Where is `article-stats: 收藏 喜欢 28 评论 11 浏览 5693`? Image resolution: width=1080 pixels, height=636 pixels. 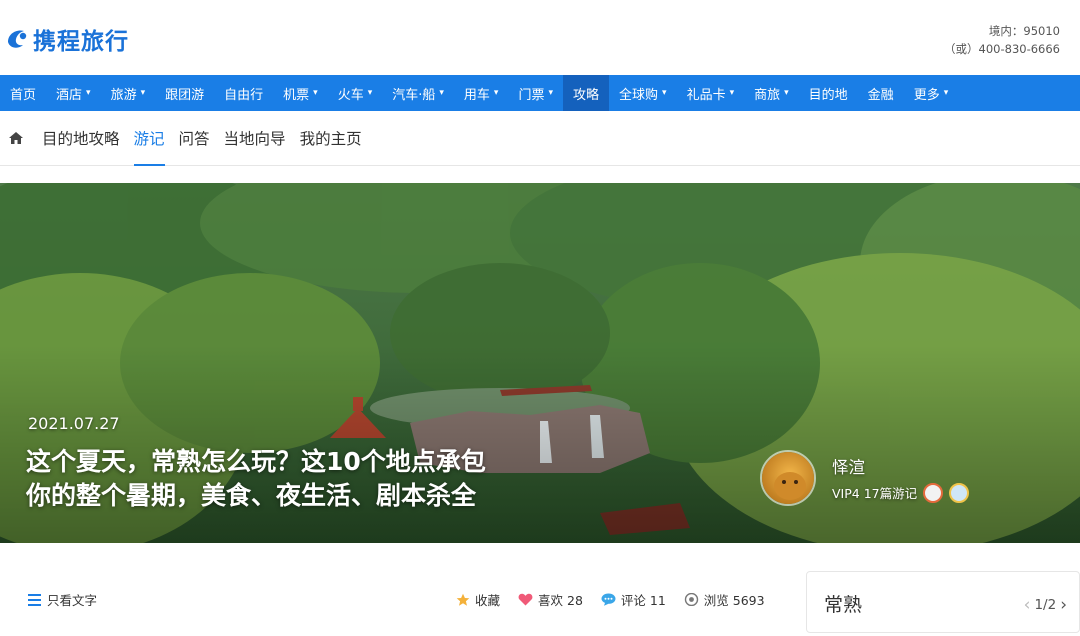
article-stats: 收藏 喜欢 28 评论 11 浏览 5693 is located at coordinates (619, 599).